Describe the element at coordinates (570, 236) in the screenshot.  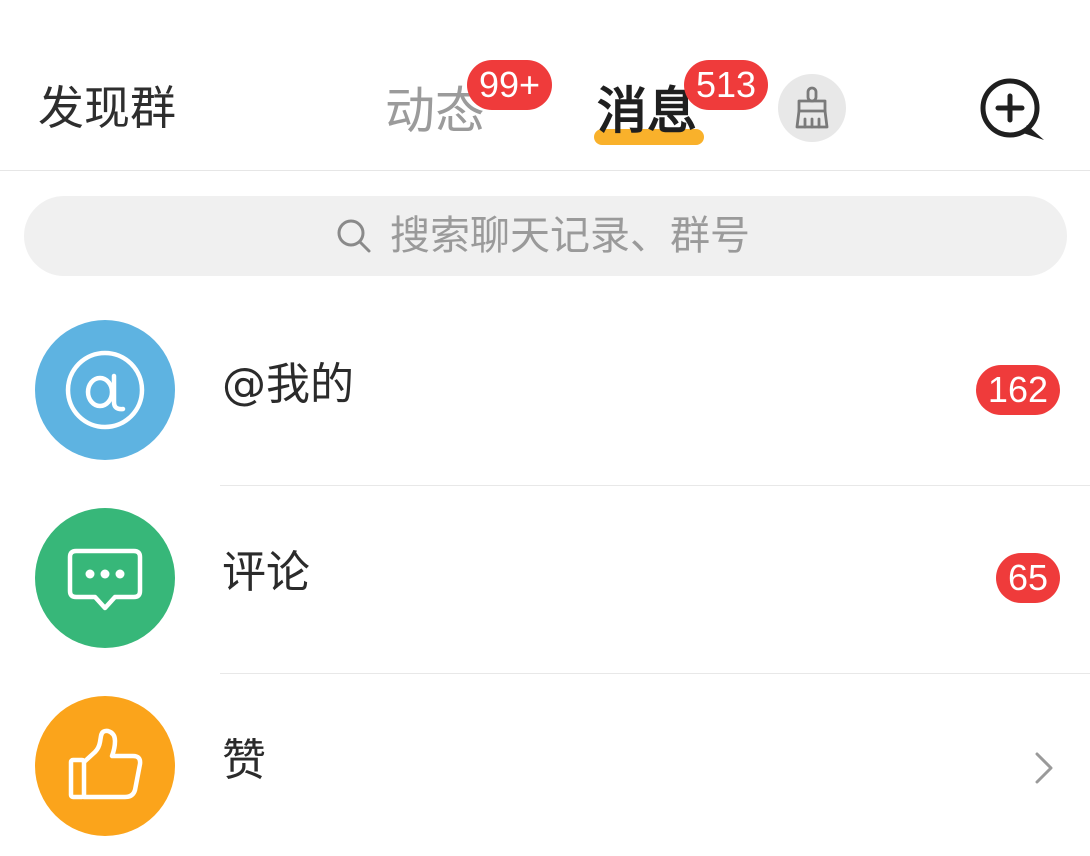
I see `search-placeholder: 搜索聊天记录、群号` at that location.